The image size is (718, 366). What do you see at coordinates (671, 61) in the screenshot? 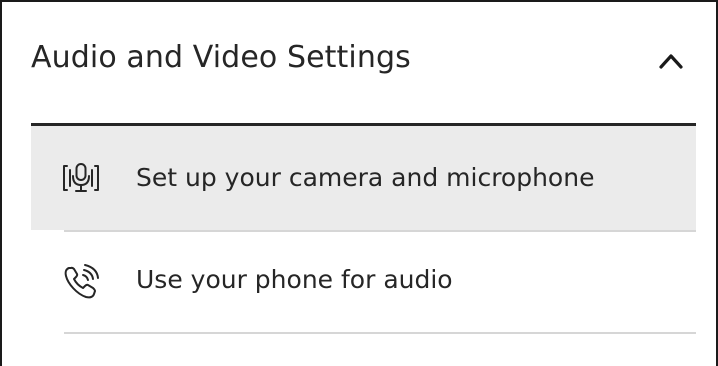
I see `chevron-up-icon` at bounding box center [671, 61].